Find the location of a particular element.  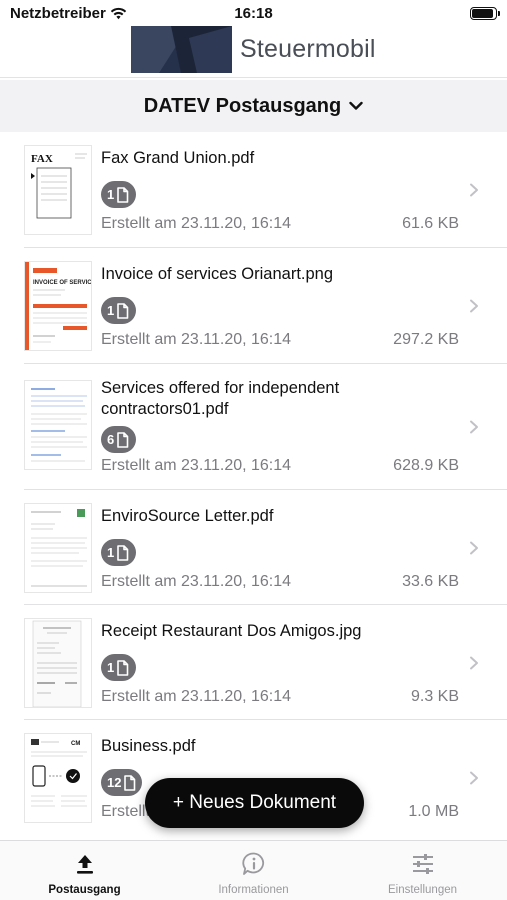

folder-selector: DATEV Postausgang is located at coordinates (253, 106).